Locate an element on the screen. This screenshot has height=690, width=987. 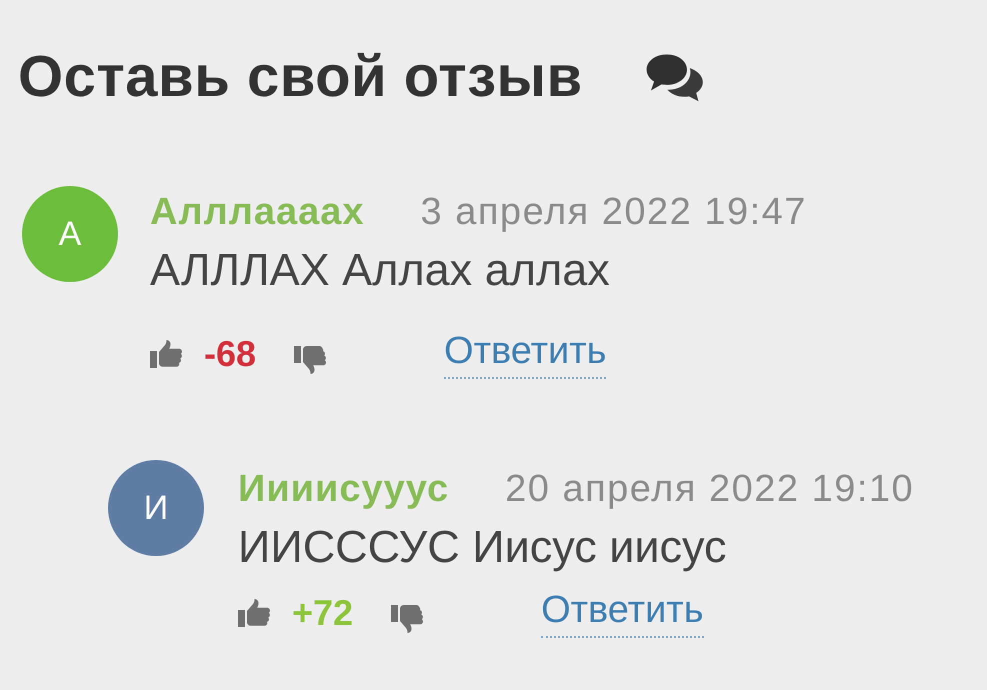
comment-text: ИИСССУС Иисус иисус is located at coordinates (483, 547).